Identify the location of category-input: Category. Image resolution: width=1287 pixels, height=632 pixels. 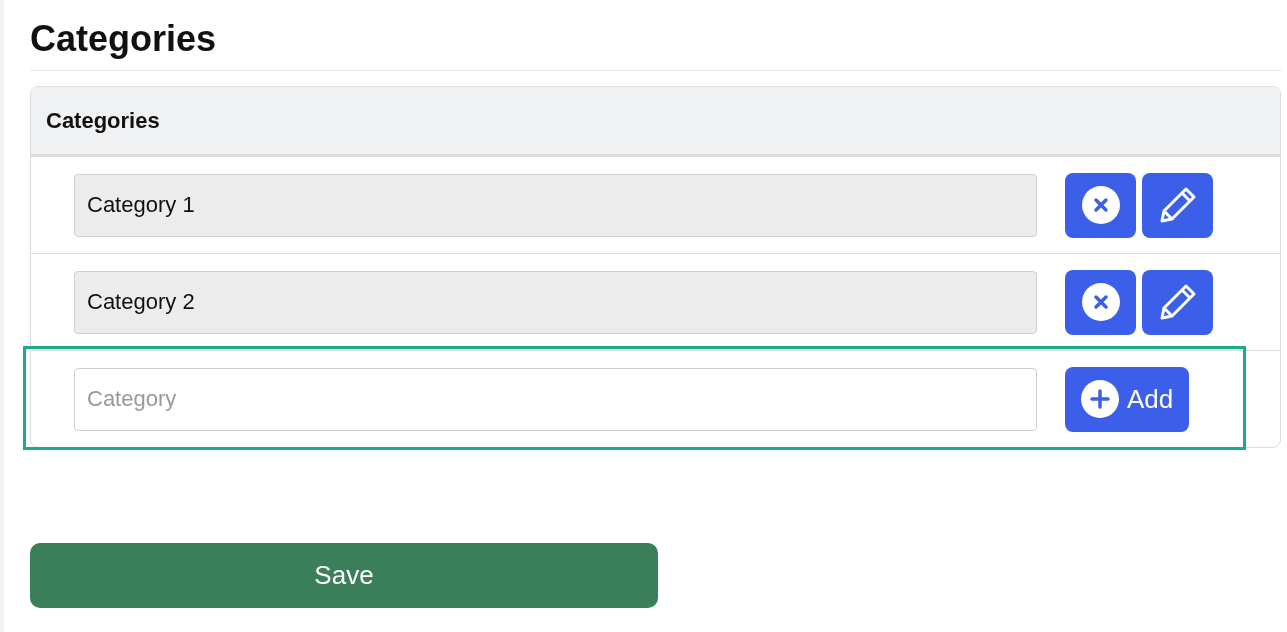
(555, 399).